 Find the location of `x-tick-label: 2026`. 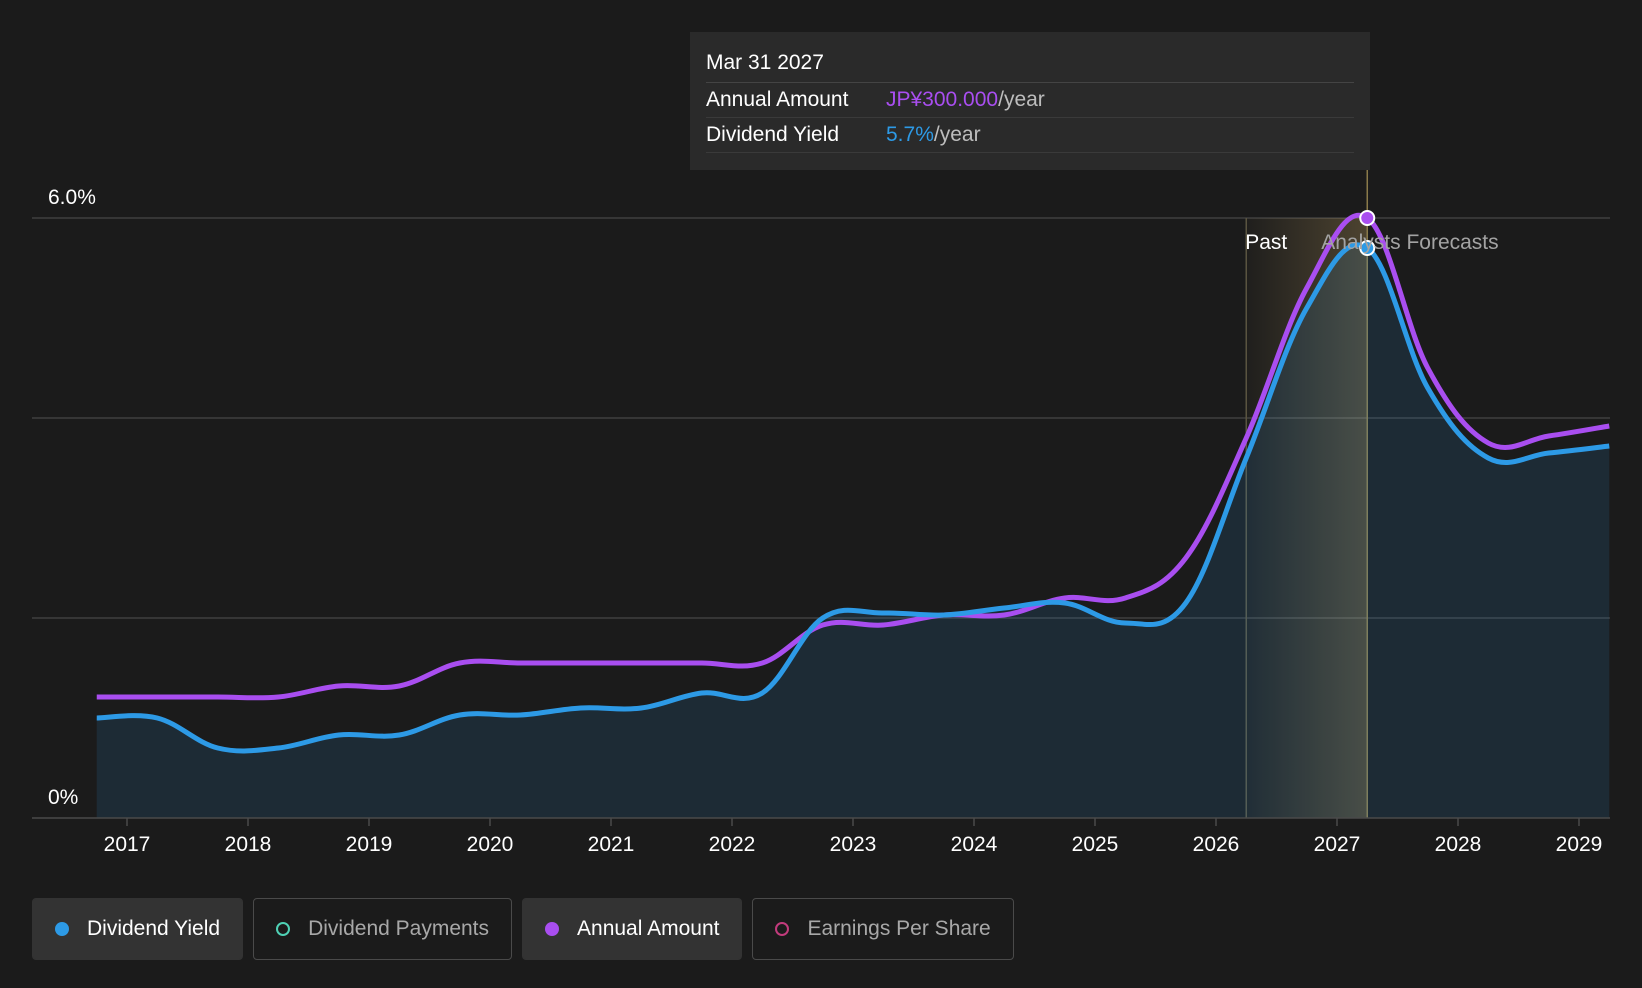

x-tick-label: 2026 is located at coordinates (1216, 844).